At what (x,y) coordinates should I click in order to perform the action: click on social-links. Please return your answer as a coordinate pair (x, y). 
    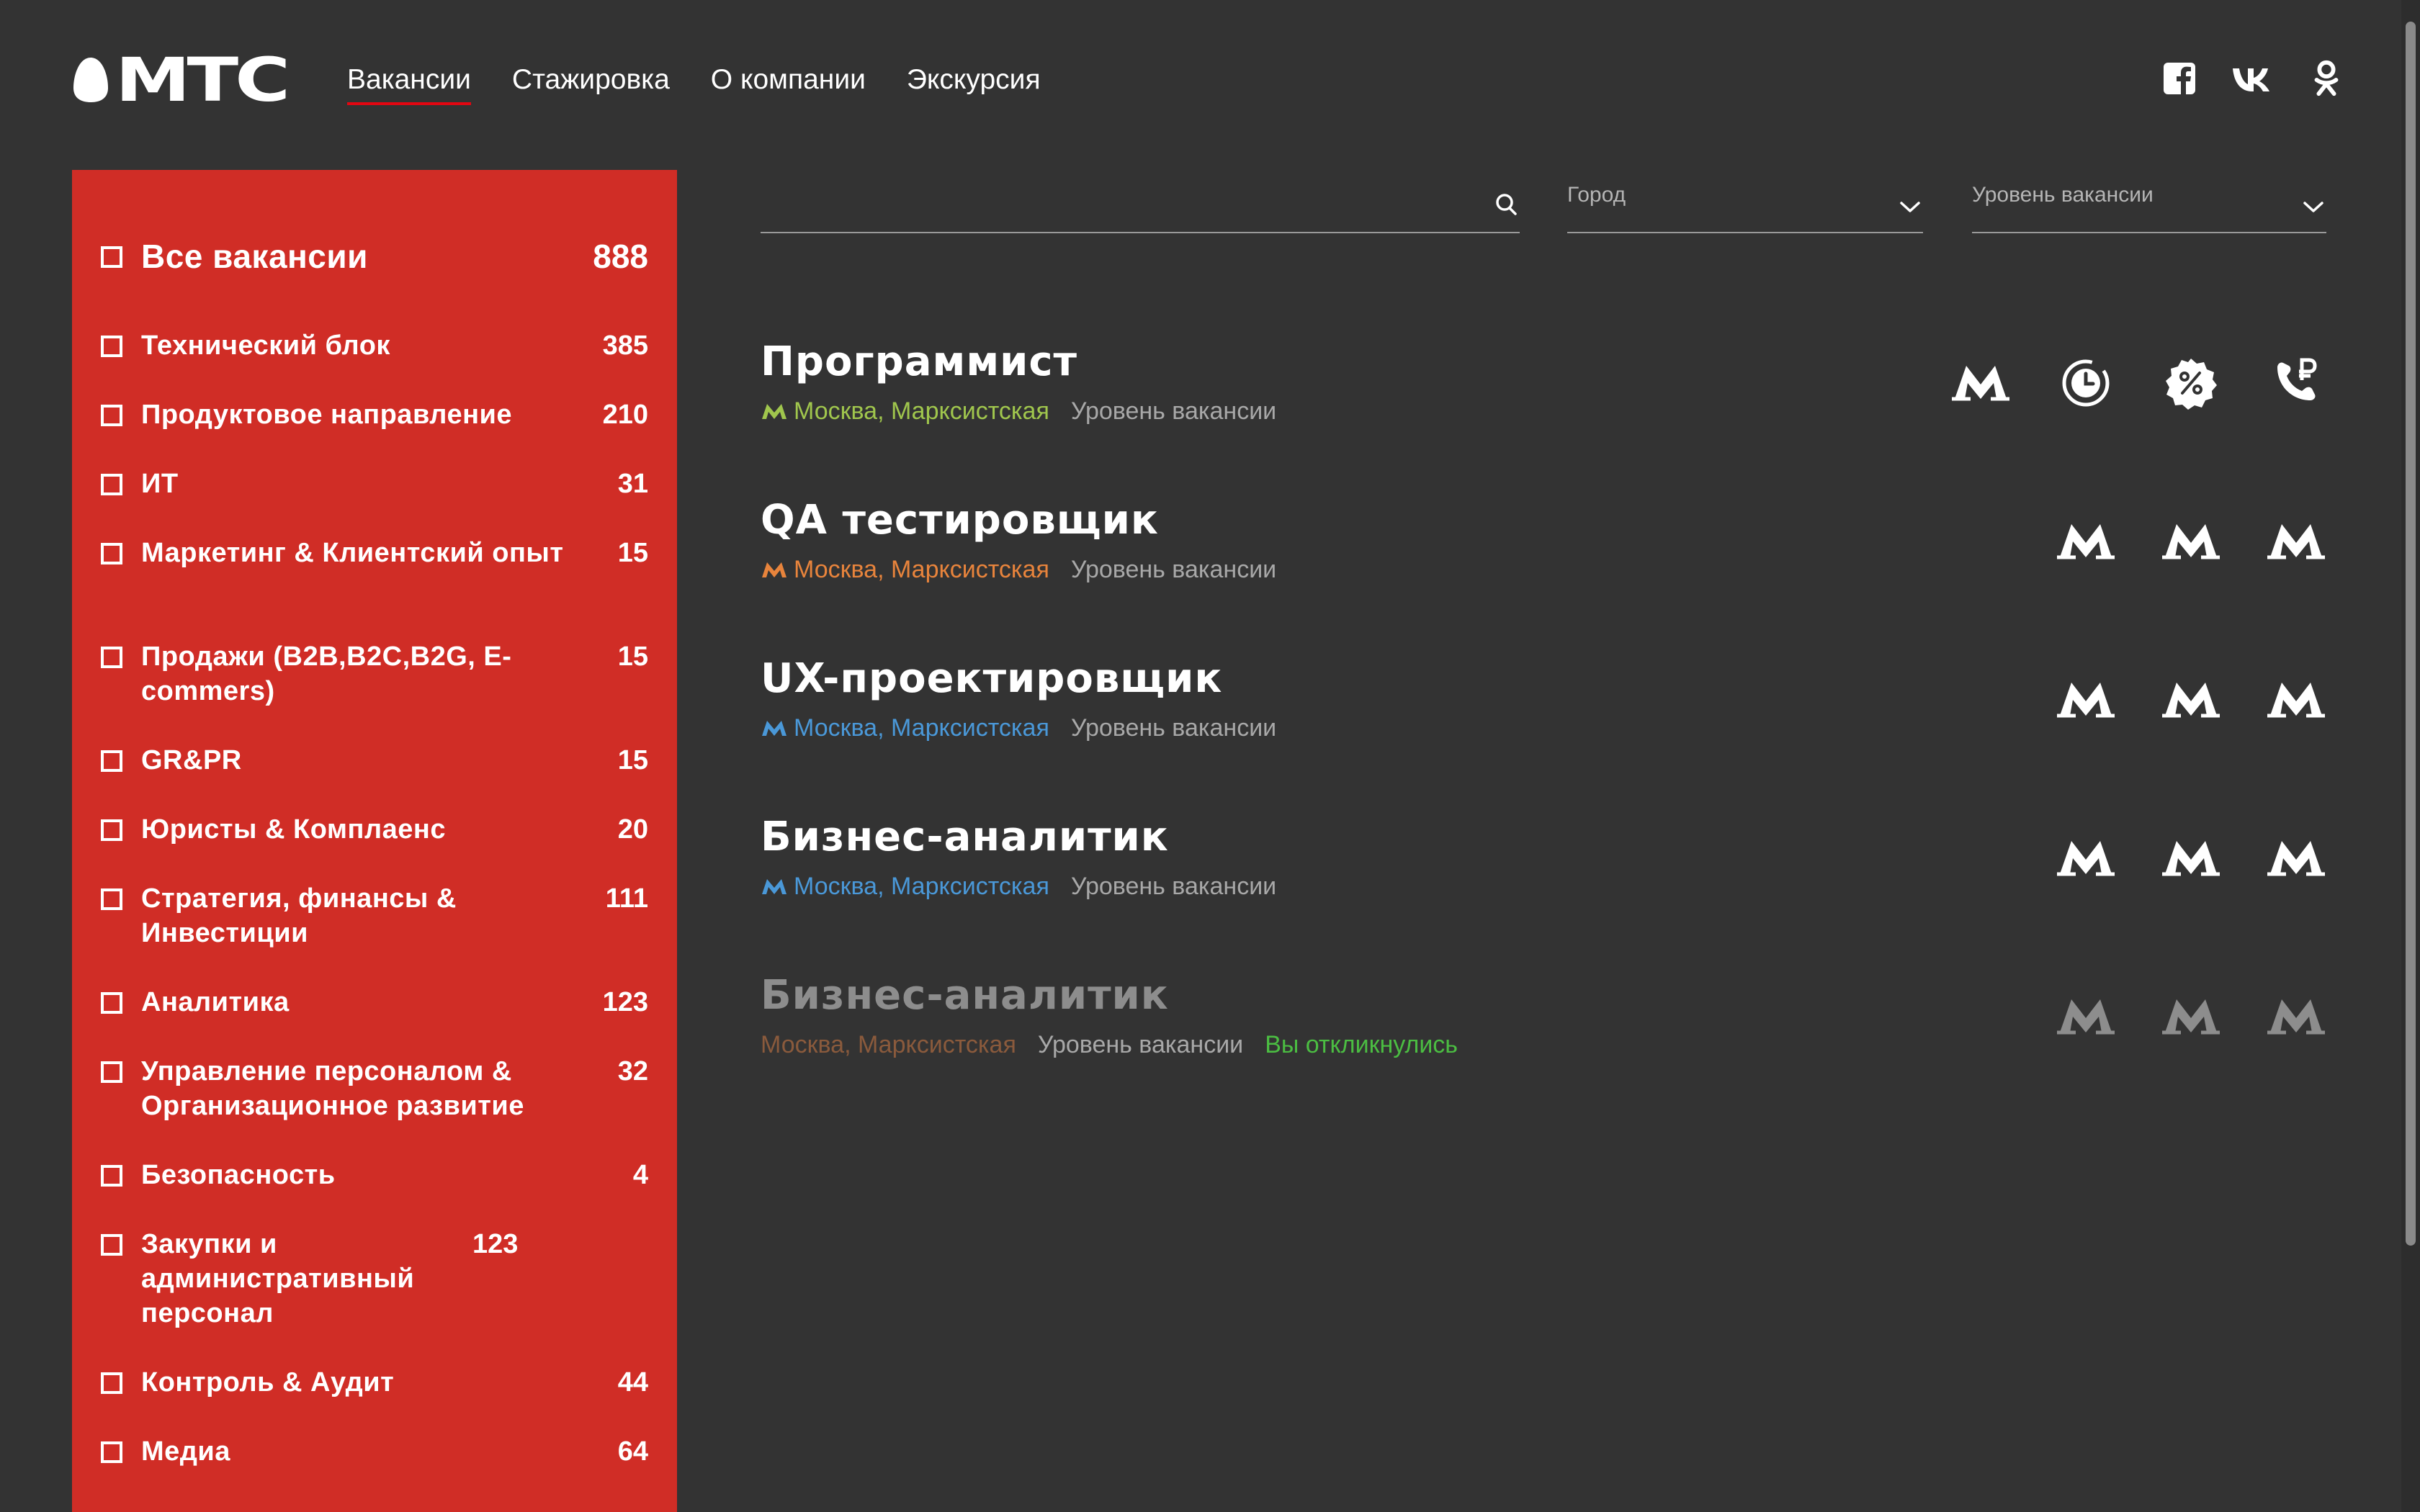
    Looking at the image, I should click on (2253, 78).